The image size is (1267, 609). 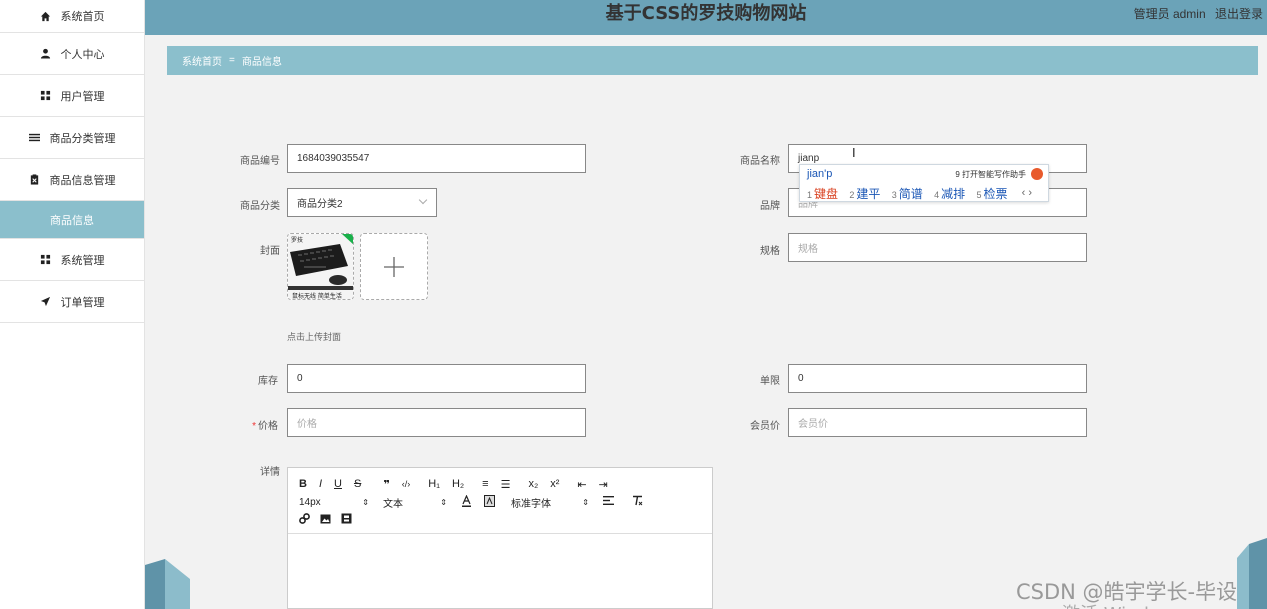 I want to click on cover-brand-text: 罗技, so click(x=297, y=240).